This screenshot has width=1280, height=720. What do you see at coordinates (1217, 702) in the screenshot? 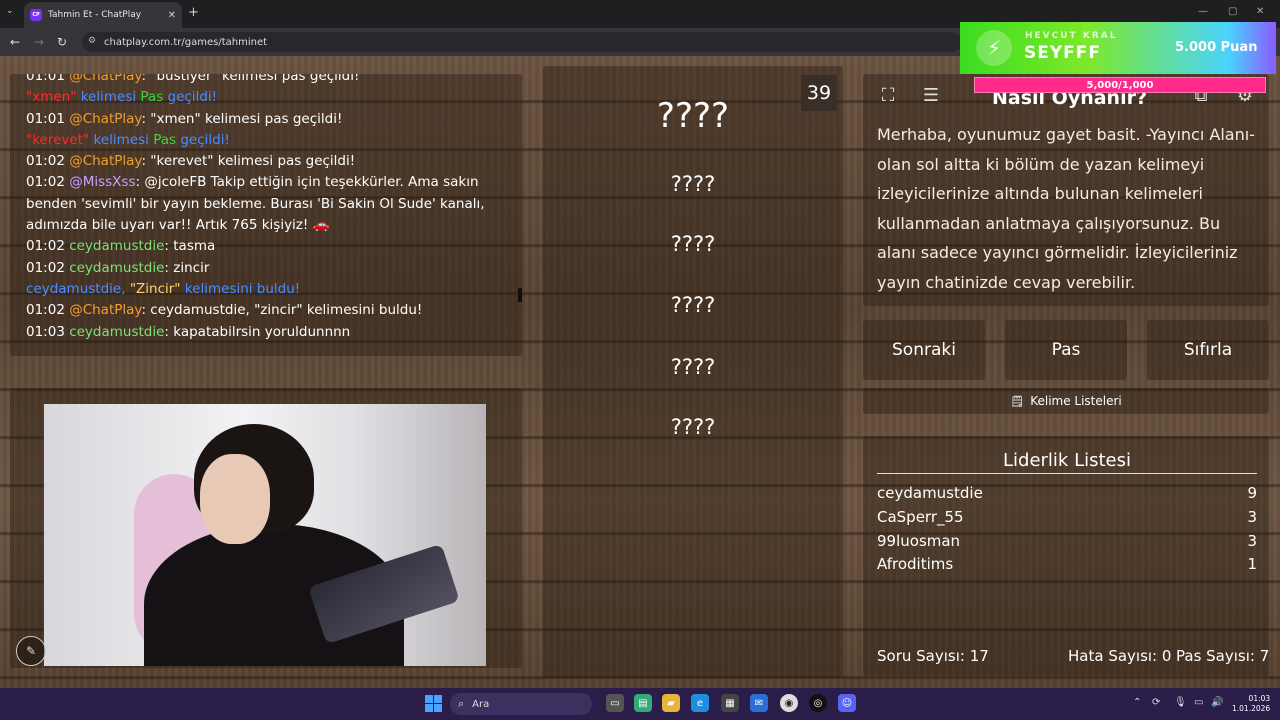
I see `volume-icon: 🔊` at bounding box center [1217, 702].